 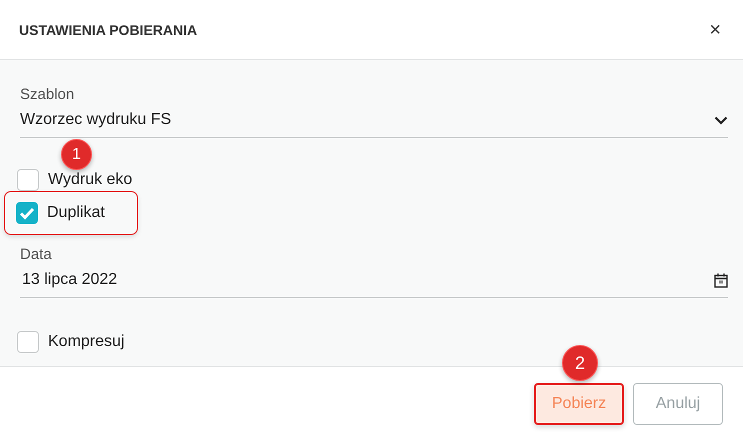 What do you see at coordinates (580, 363) in the screenshot?
I see `step-badge: 2` at bounding box center [580, 363].